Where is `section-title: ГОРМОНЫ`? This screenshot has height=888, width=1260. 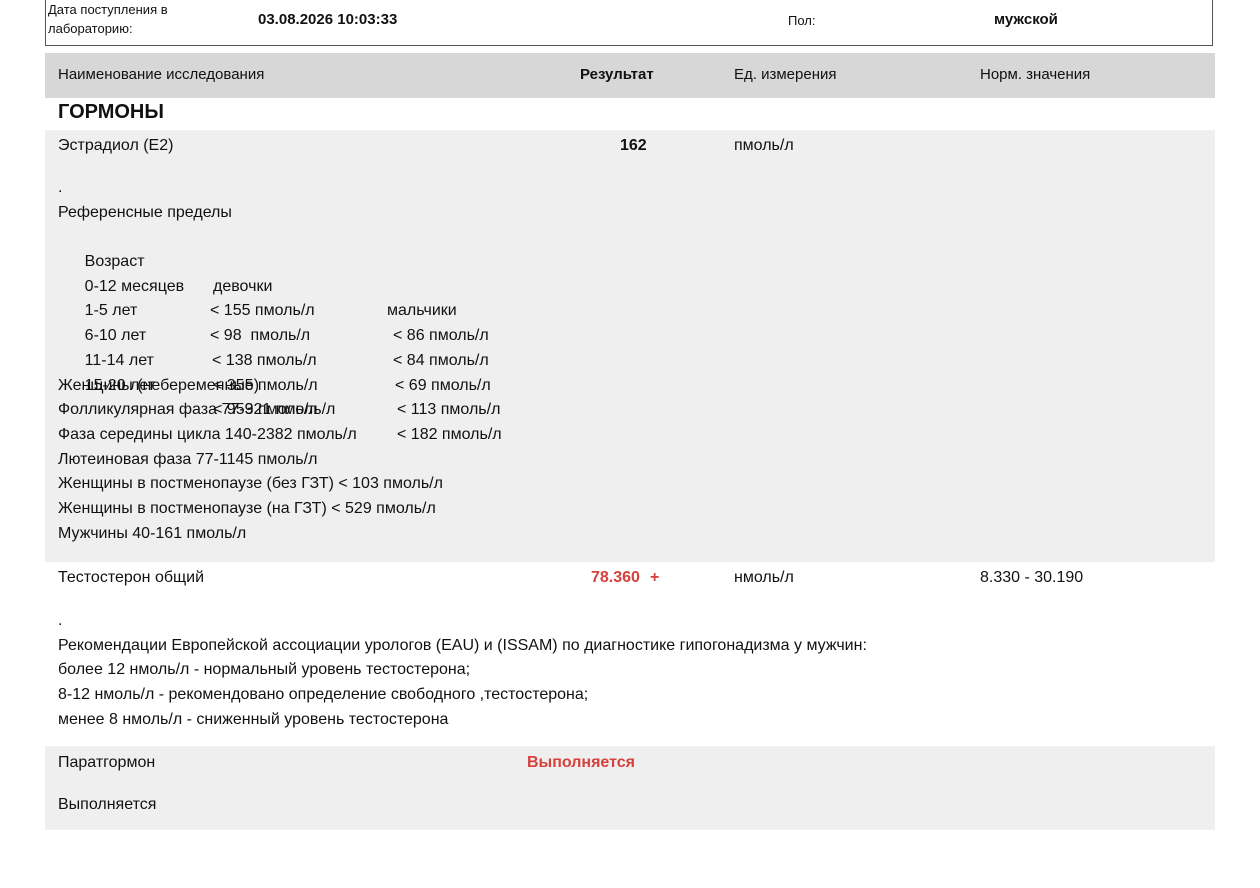
section-title: ГОРМОНЫ is located at coordinates (111, 112).